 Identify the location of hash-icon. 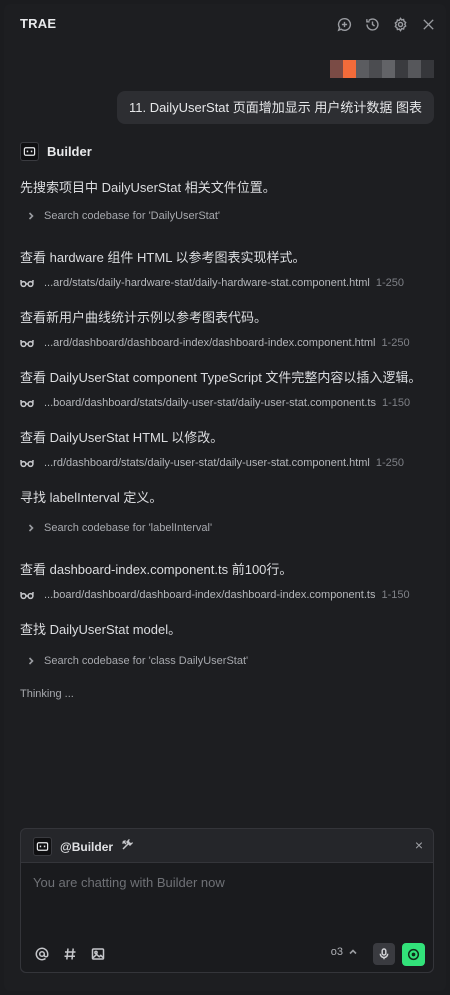
(70, 954).